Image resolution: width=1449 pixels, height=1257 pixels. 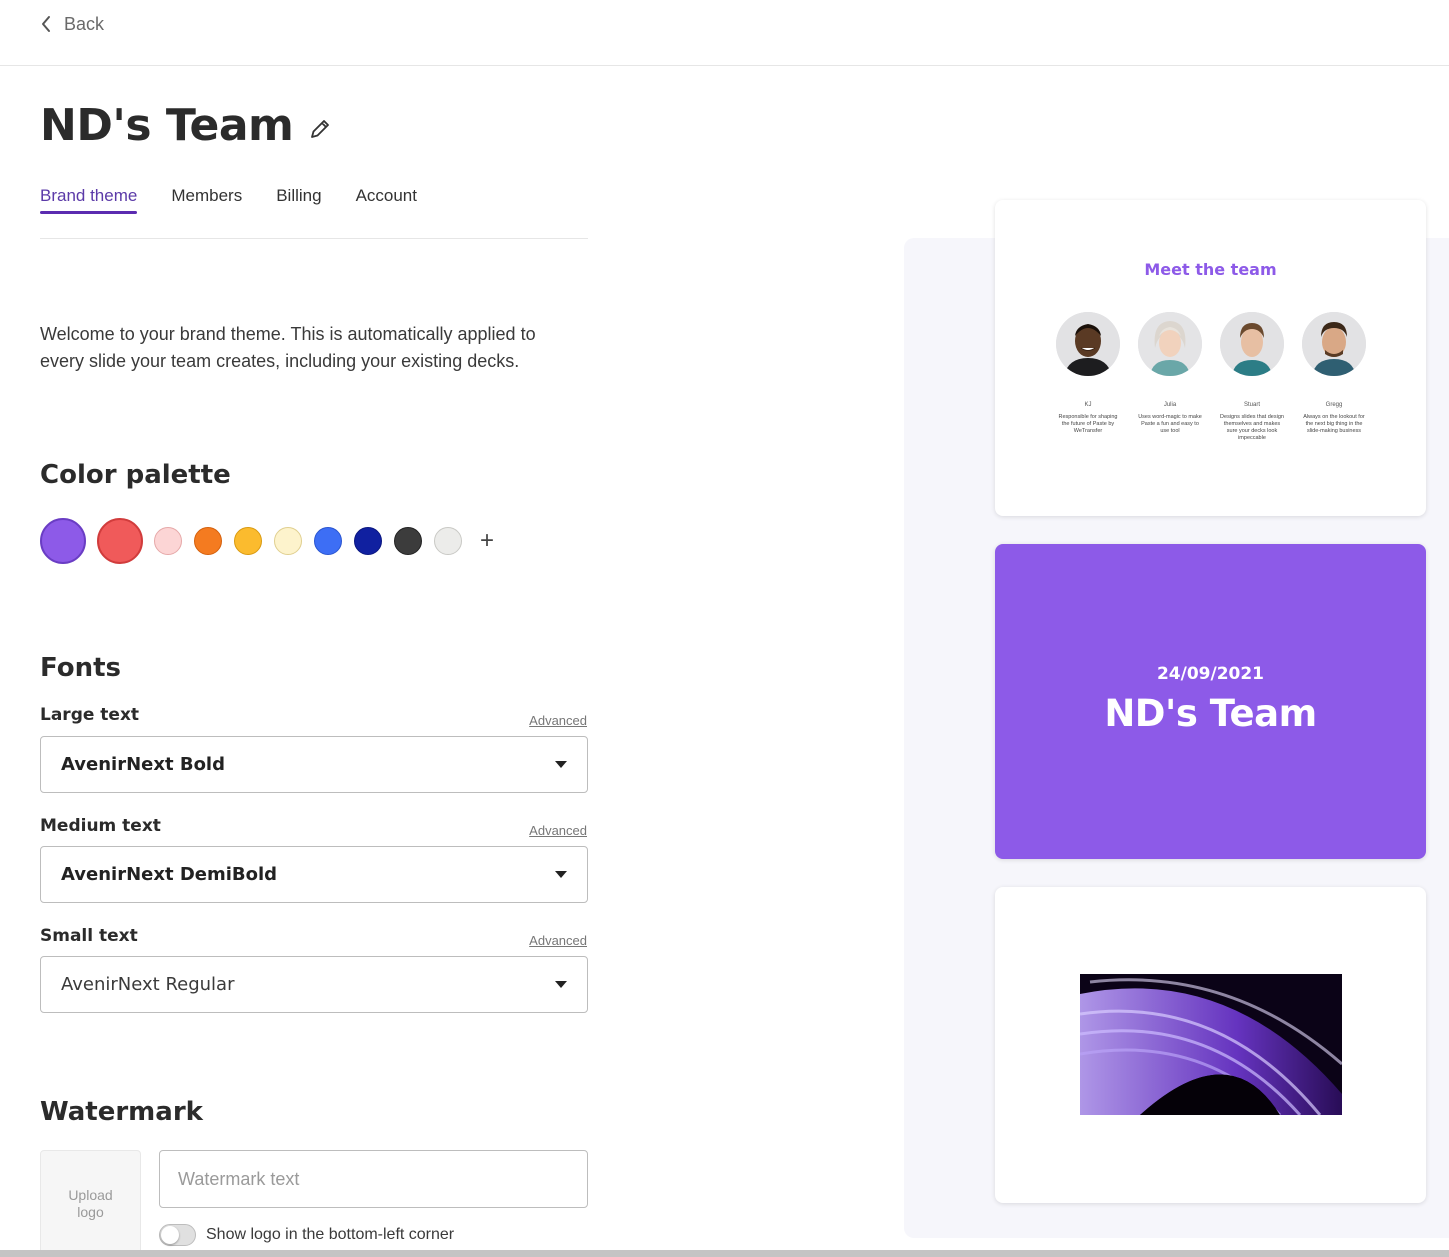 What do you see at coordinates (408, 541) in the screenshot?
I see `color-swatch-dark-gray` at bounding box center [408, 541].